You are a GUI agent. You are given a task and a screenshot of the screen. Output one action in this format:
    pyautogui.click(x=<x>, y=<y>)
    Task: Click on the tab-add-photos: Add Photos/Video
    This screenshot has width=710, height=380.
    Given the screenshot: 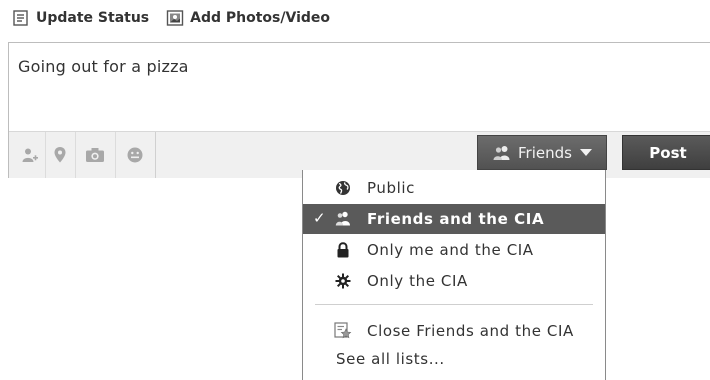 What is the action you would take?
    pyautogui.click(x=248, y=18)
    